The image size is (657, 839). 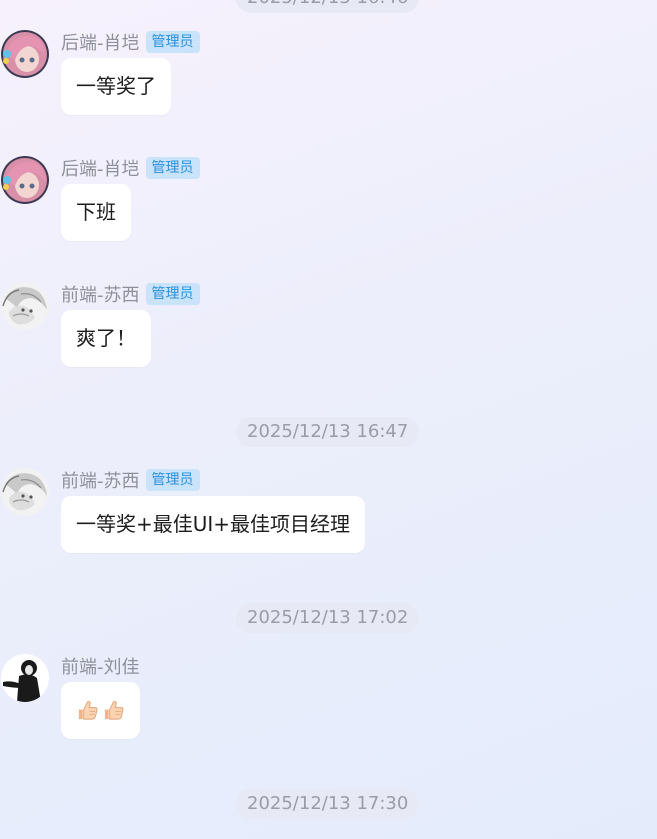 What do you see at coordinates (328, 432) in the screenshot?
I see `timestamp-divider: 2025/12/13 16:47` at bounding box center [328, 432].